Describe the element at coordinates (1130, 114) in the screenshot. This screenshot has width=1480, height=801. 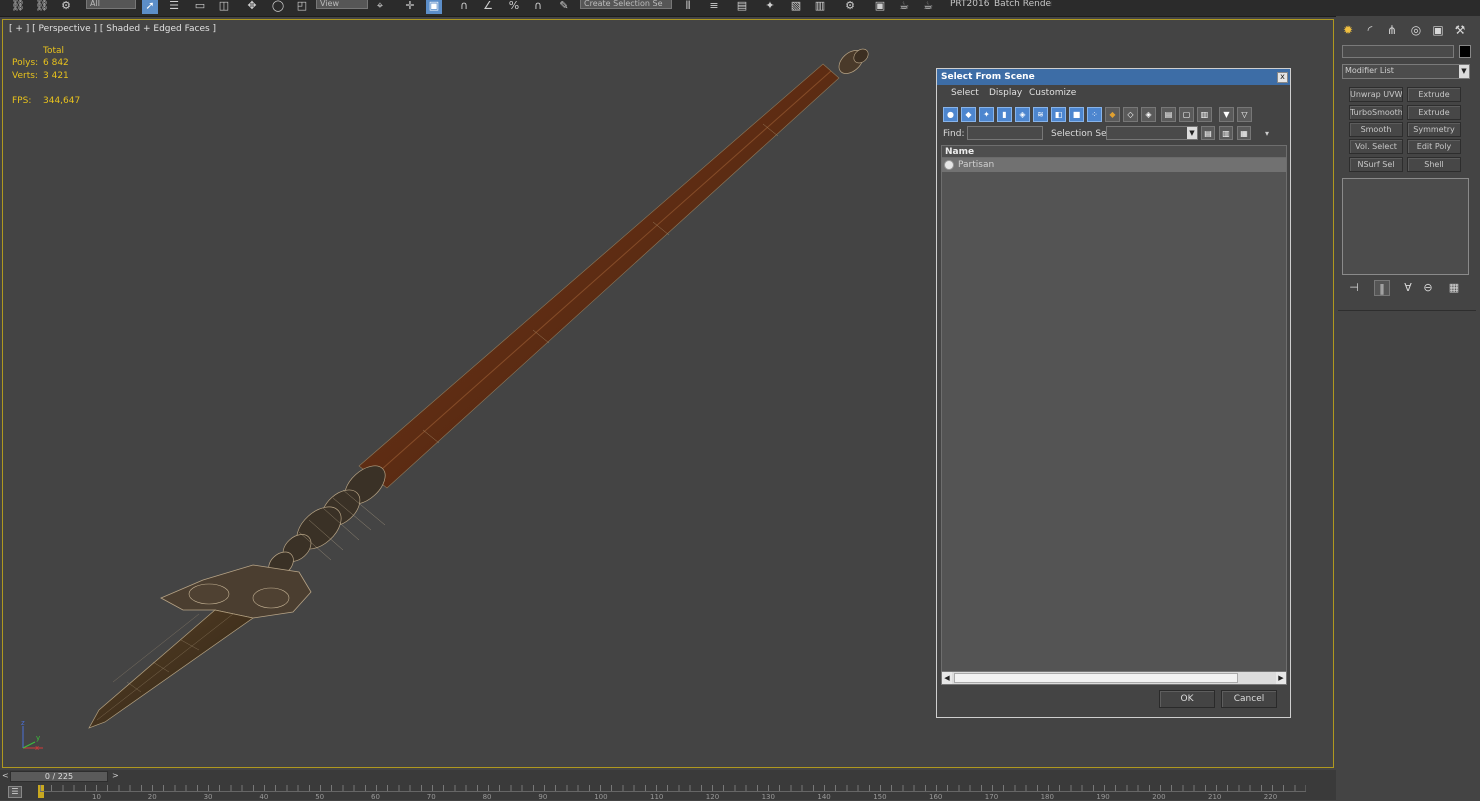
I see `display-none-icon: ◇` at that location.